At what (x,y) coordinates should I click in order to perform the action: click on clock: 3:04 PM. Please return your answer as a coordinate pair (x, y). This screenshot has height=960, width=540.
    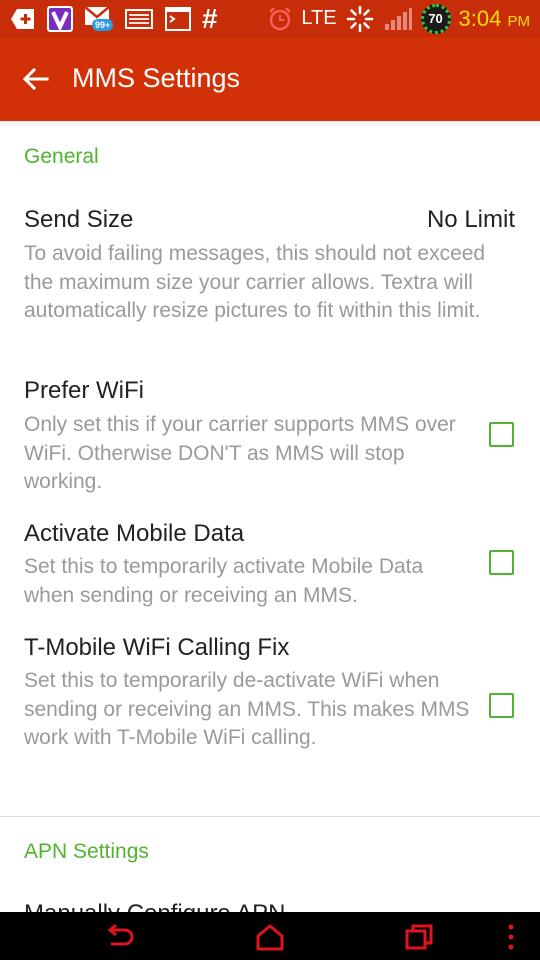
    Looking at the image, I should click on (494, 19).